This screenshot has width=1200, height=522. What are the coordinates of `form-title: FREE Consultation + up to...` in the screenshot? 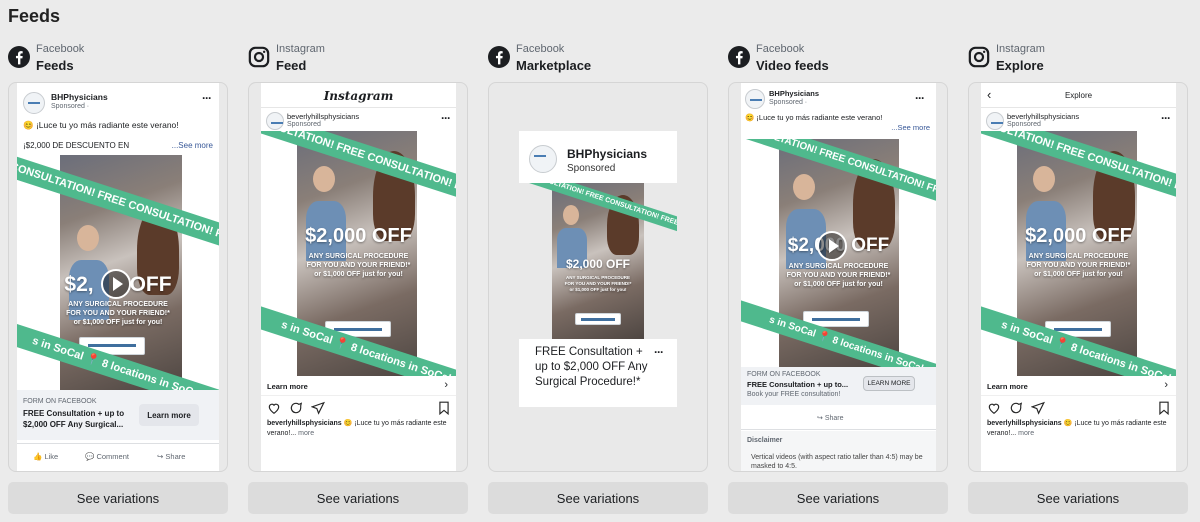 It's located at (798, 384).